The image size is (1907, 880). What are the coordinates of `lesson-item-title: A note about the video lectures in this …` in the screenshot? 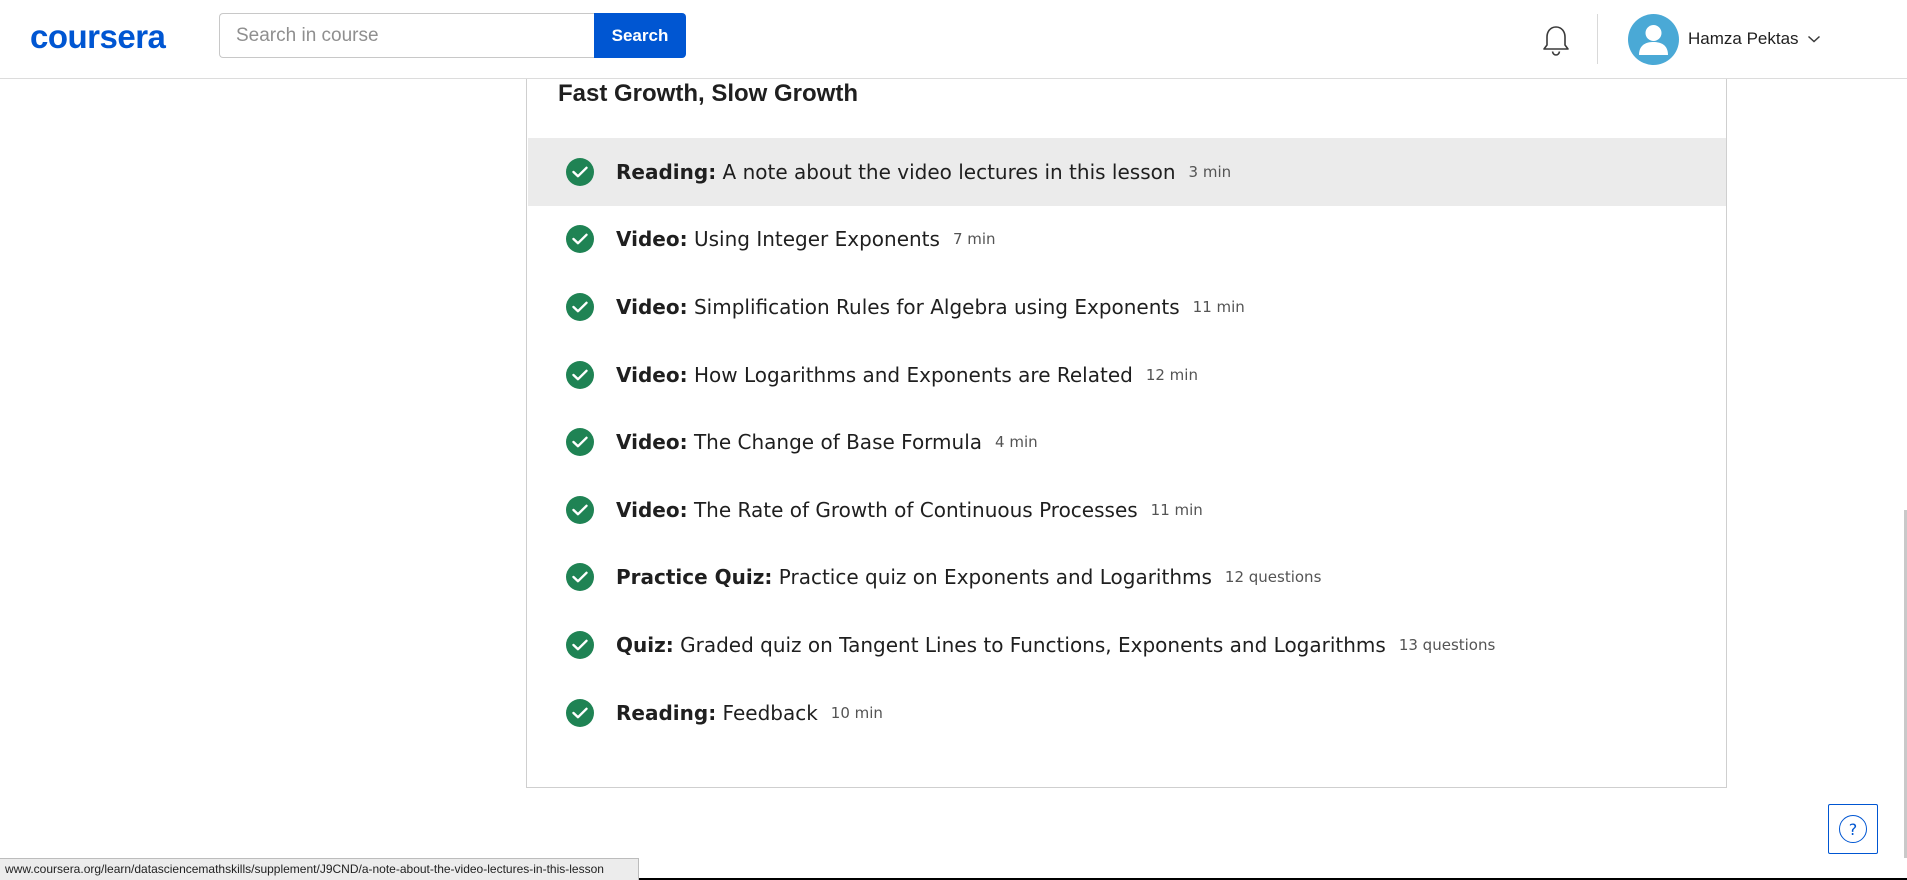 It's located at (949, 171).